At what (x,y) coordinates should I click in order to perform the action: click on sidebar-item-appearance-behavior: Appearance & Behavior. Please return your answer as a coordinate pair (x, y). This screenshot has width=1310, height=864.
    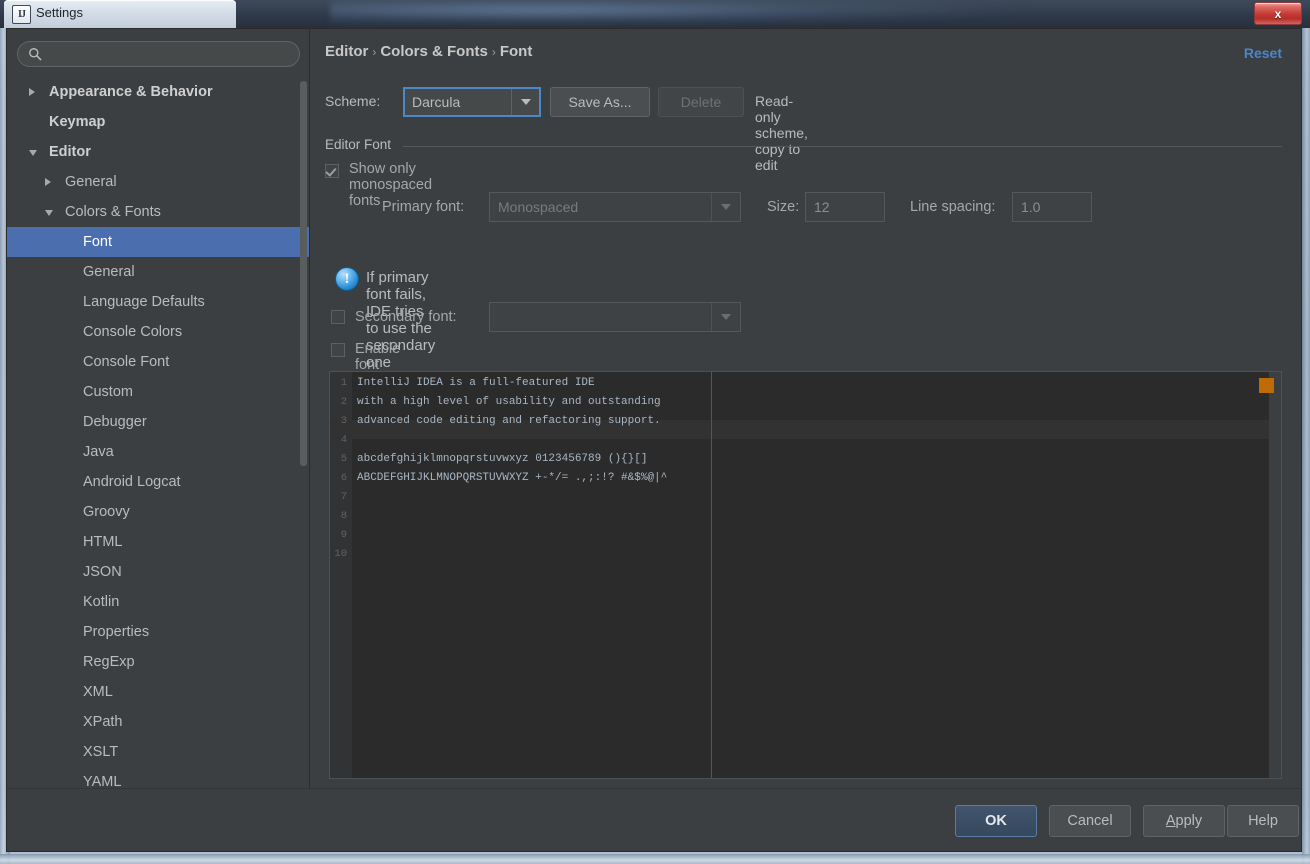
    Looking at the image, I should click on (158, 92).